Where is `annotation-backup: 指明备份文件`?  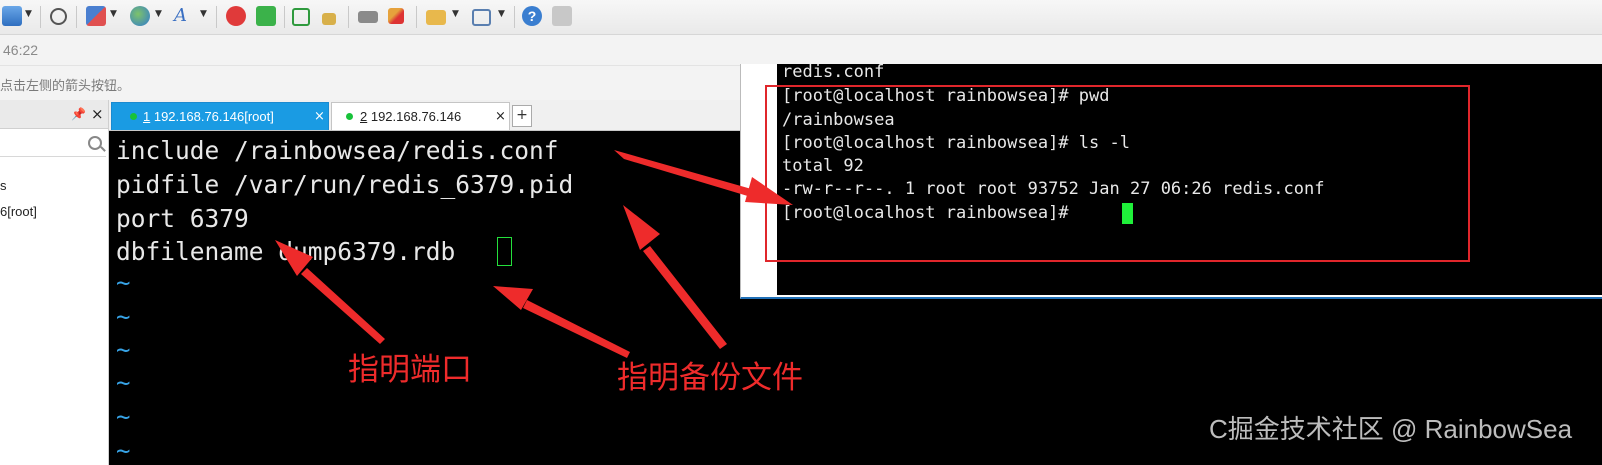 annotation-backup: 指明备份文件 is located at coordinates (710, 378).